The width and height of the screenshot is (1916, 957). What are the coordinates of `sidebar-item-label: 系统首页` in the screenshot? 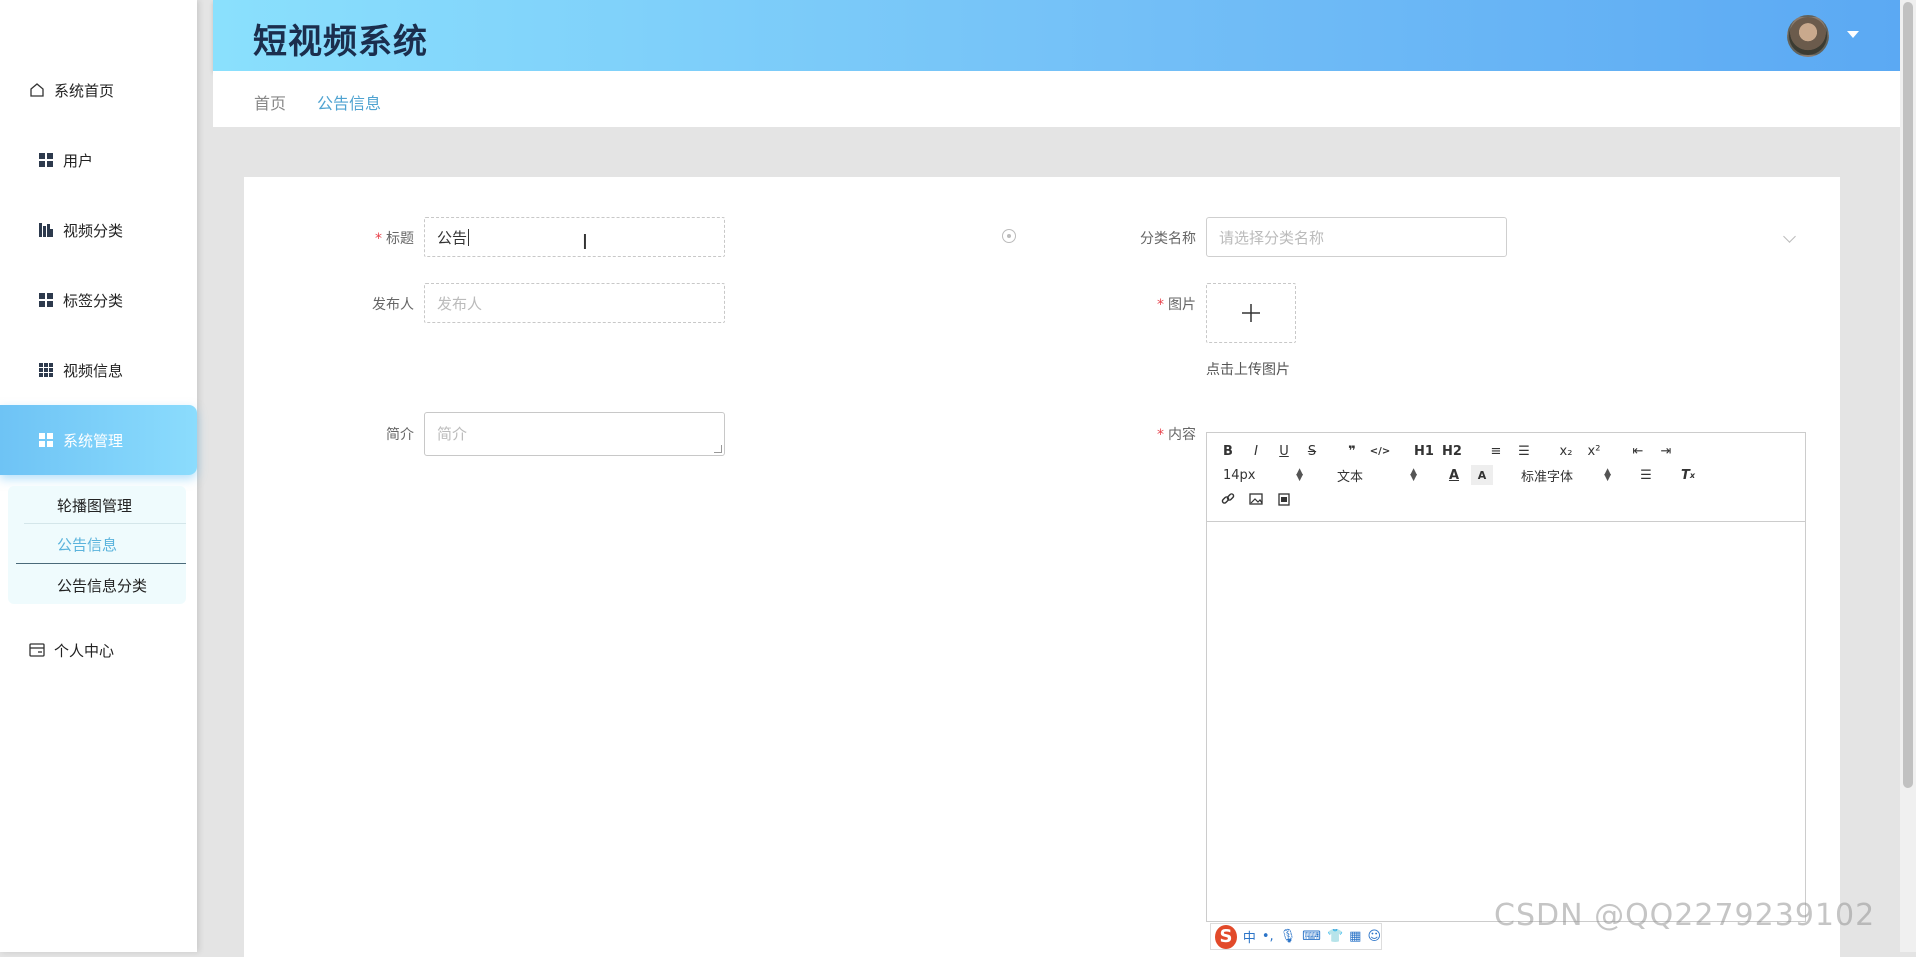 It's located at (84, 90).